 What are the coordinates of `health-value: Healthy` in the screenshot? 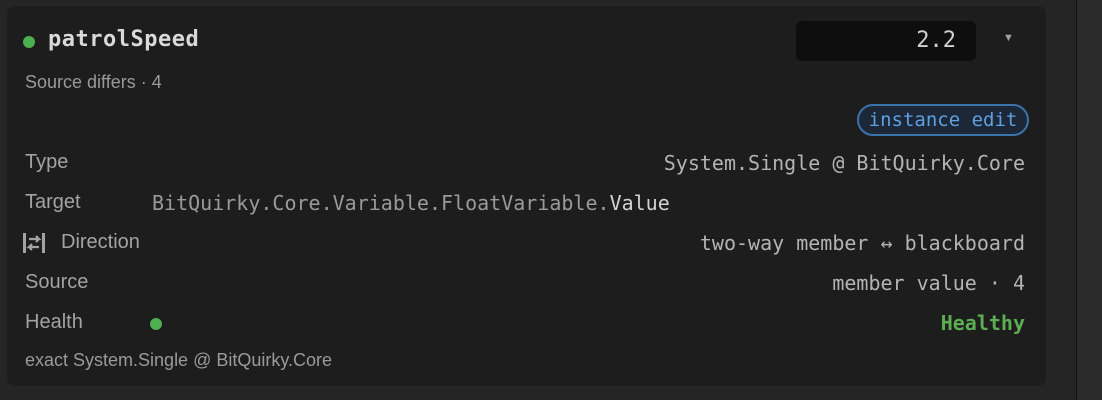 It's located at (982, 323).